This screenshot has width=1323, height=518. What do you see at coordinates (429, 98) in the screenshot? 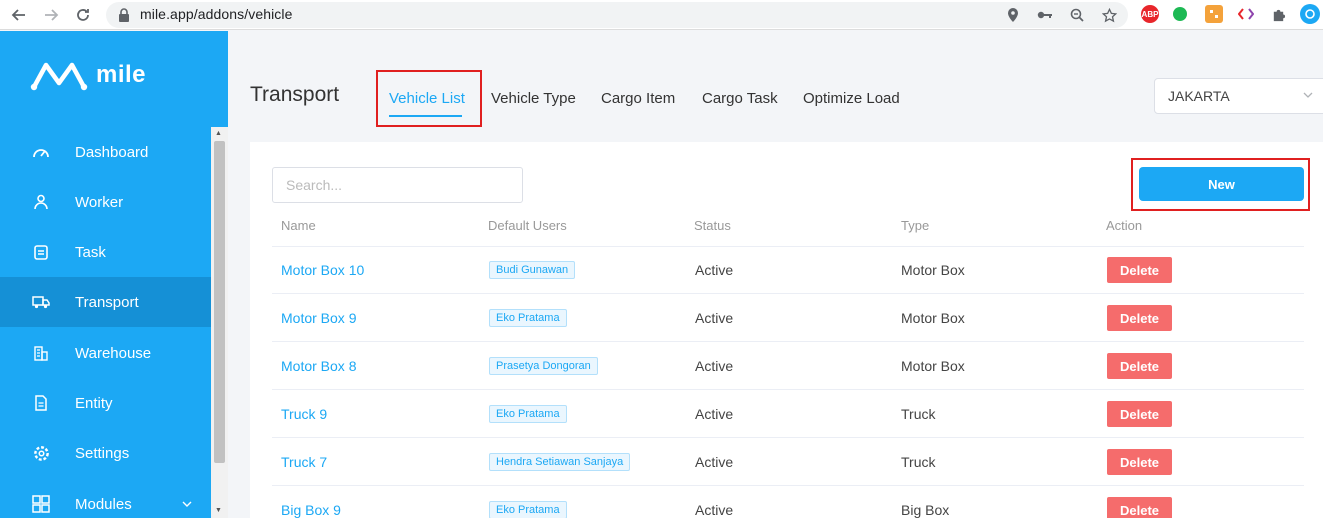
I see `tab-highlight-box` at bounding box center [429, 98].